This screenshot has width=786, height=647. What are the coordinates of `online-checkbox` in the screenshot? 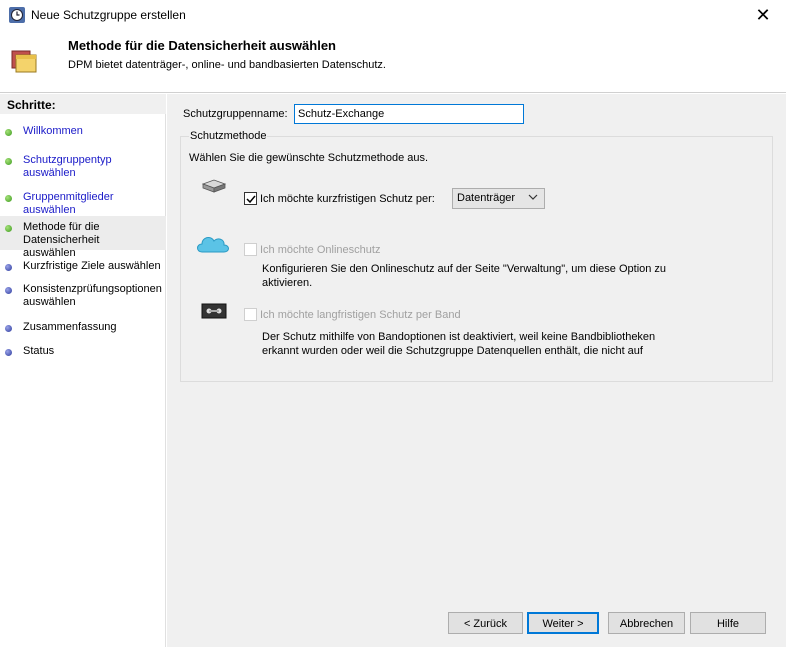 It's located at (250, 249).